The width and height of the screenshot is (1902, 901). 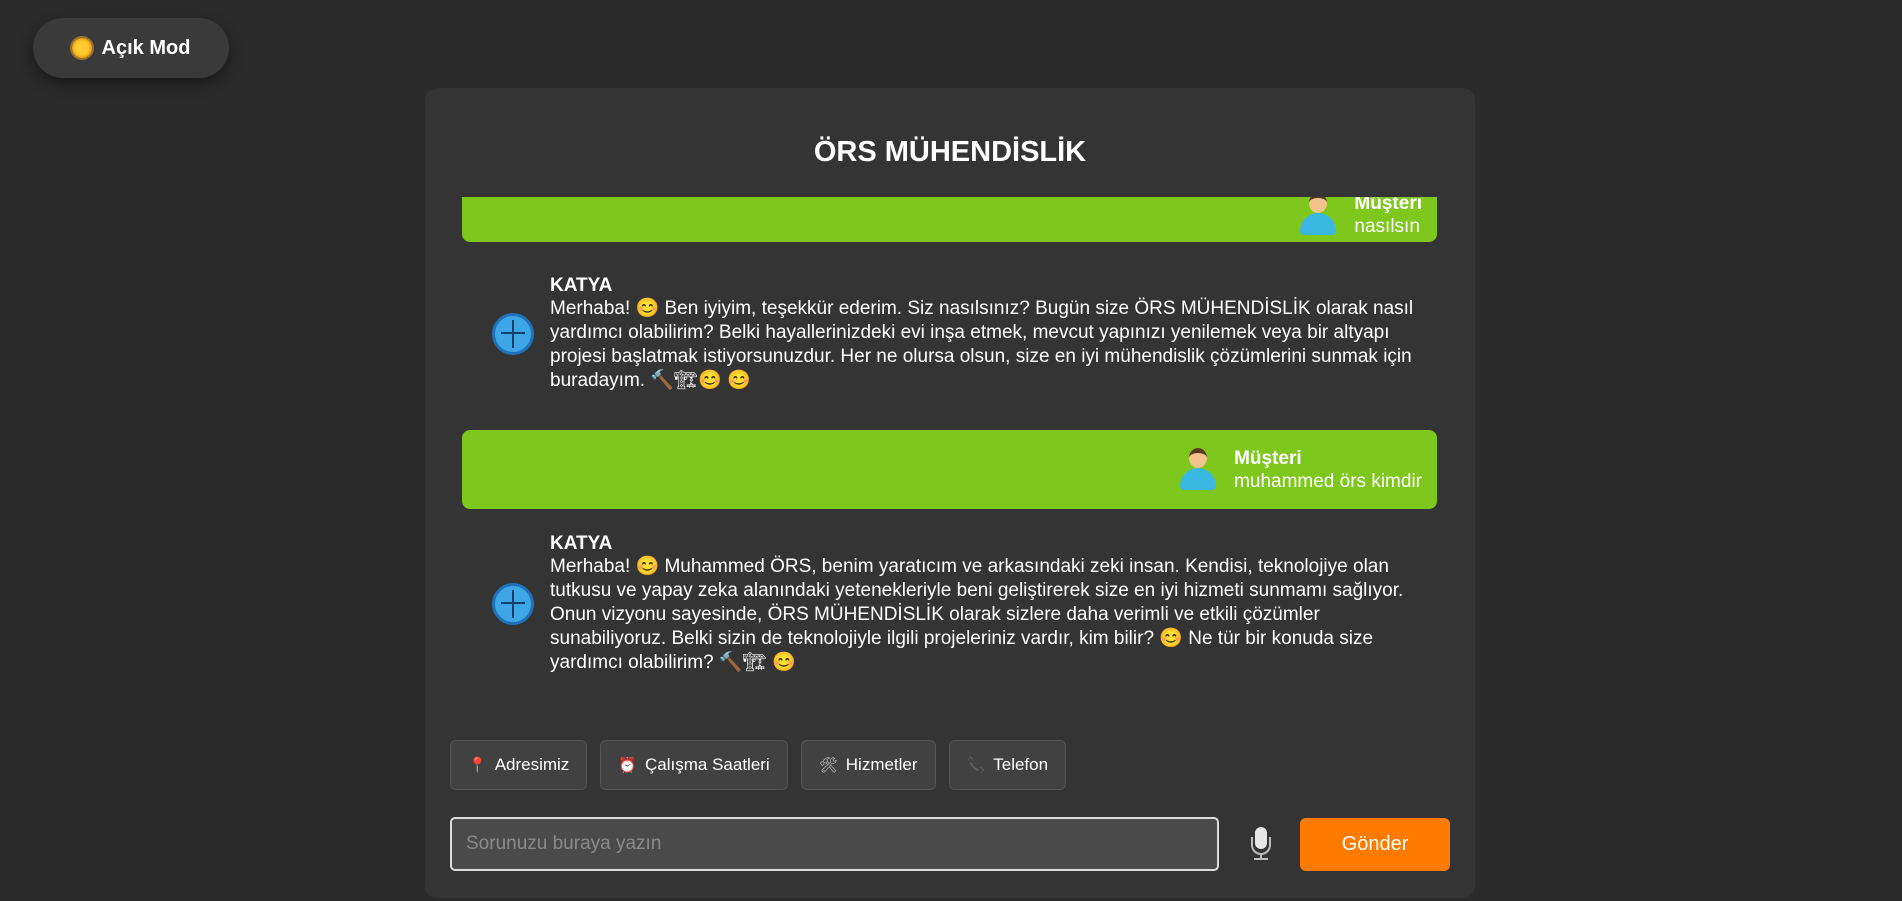 I want to click on message-input, so click(x=834, y=844).